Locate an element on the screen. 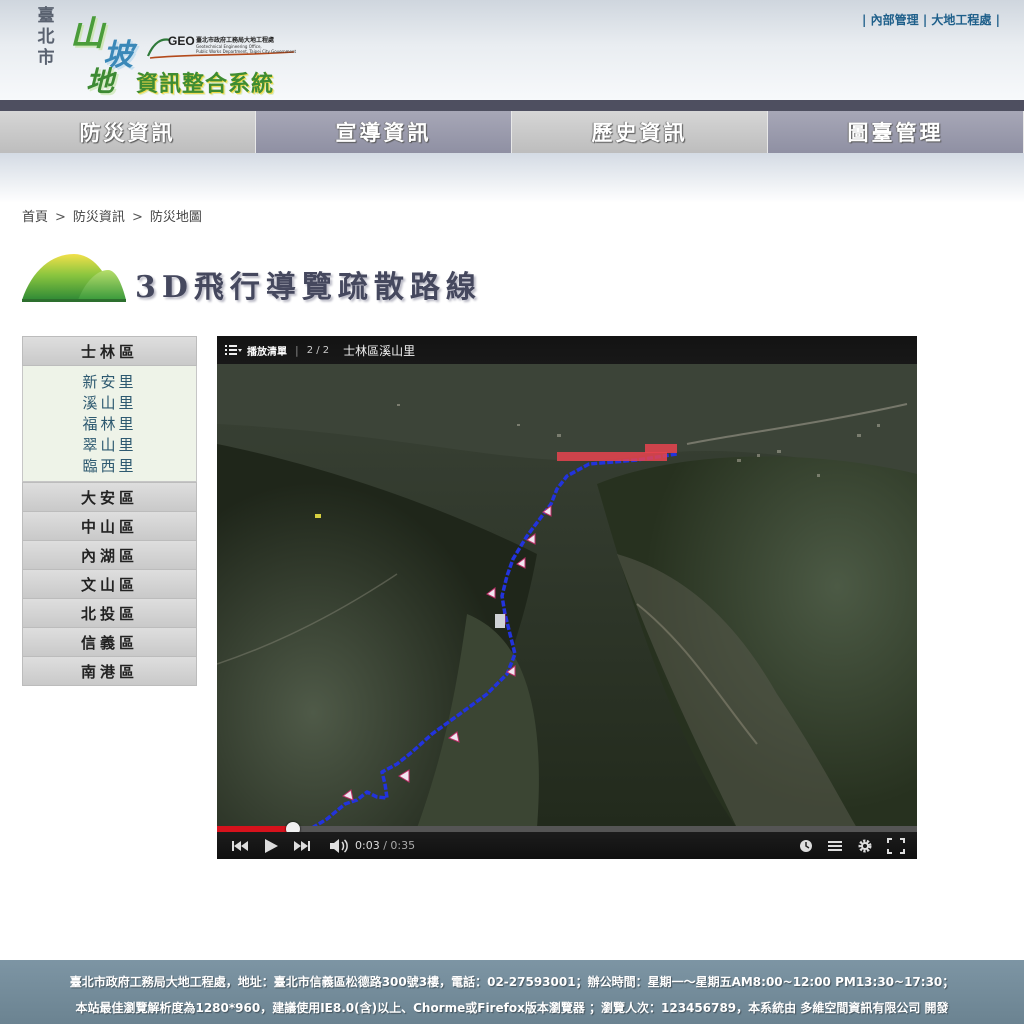 This screenshot has width=1024, height=1024. district-neihu: 內湖區 is located at coordinates (109, 555).